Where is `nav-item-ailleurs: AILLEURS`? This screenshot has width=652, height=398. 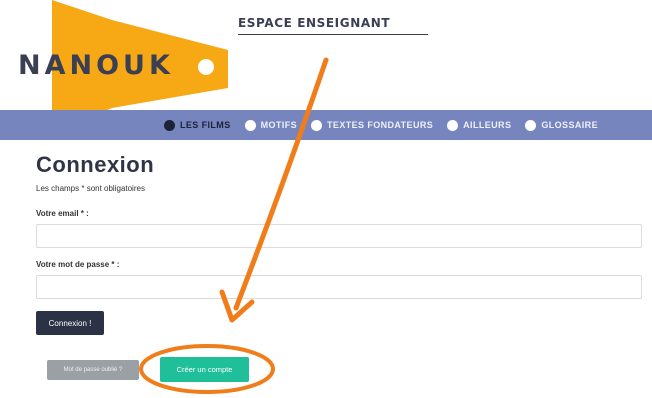
nav-item-ailleurs: AILLEURS is located at coordinates (479, 125).